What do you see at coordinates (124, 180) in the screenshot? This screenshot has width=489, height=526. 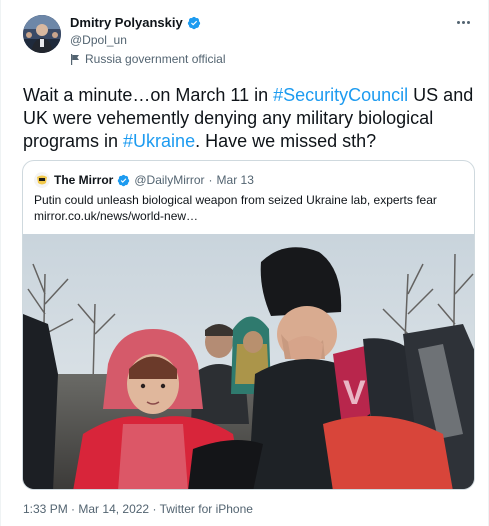 I see `quote-verified-badge-icon` at bounding box center [124, 180].